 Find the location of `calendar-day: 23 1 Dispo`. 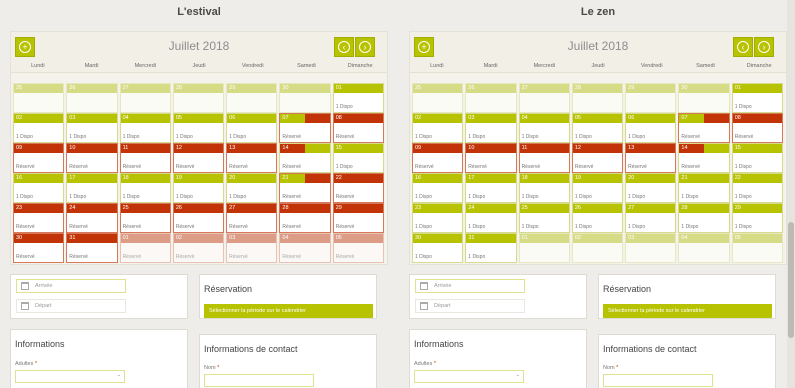

calendar-day: 23 1 Dispo is located at coordinates (438, 218).